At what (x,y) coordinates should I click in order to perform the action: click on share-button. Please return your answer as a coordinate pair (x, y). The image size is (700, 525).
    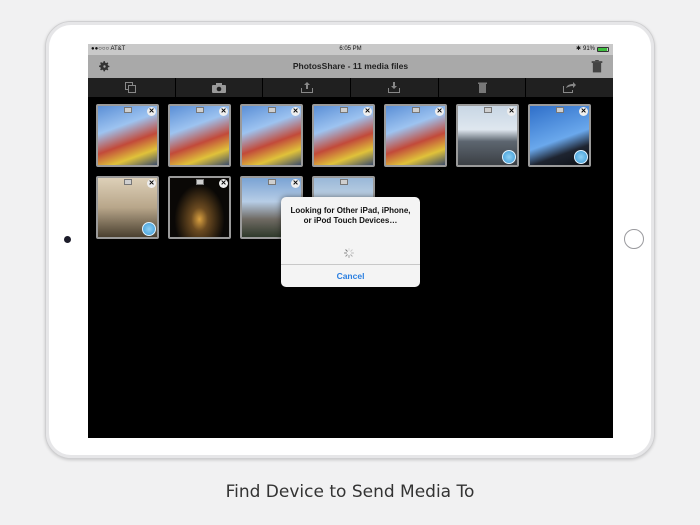
    Looking at the image, I should click on (569, 87).